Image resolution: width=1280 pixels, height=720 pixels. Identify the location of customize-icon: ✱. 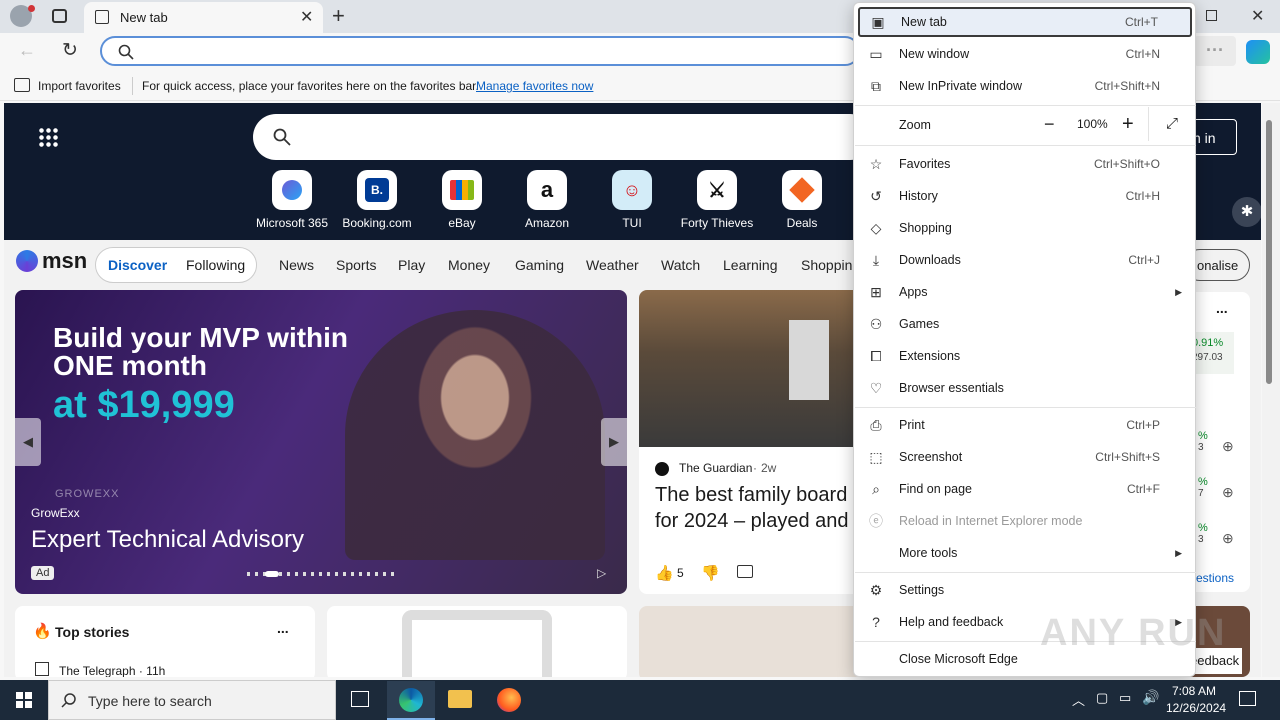
(1246, 212).